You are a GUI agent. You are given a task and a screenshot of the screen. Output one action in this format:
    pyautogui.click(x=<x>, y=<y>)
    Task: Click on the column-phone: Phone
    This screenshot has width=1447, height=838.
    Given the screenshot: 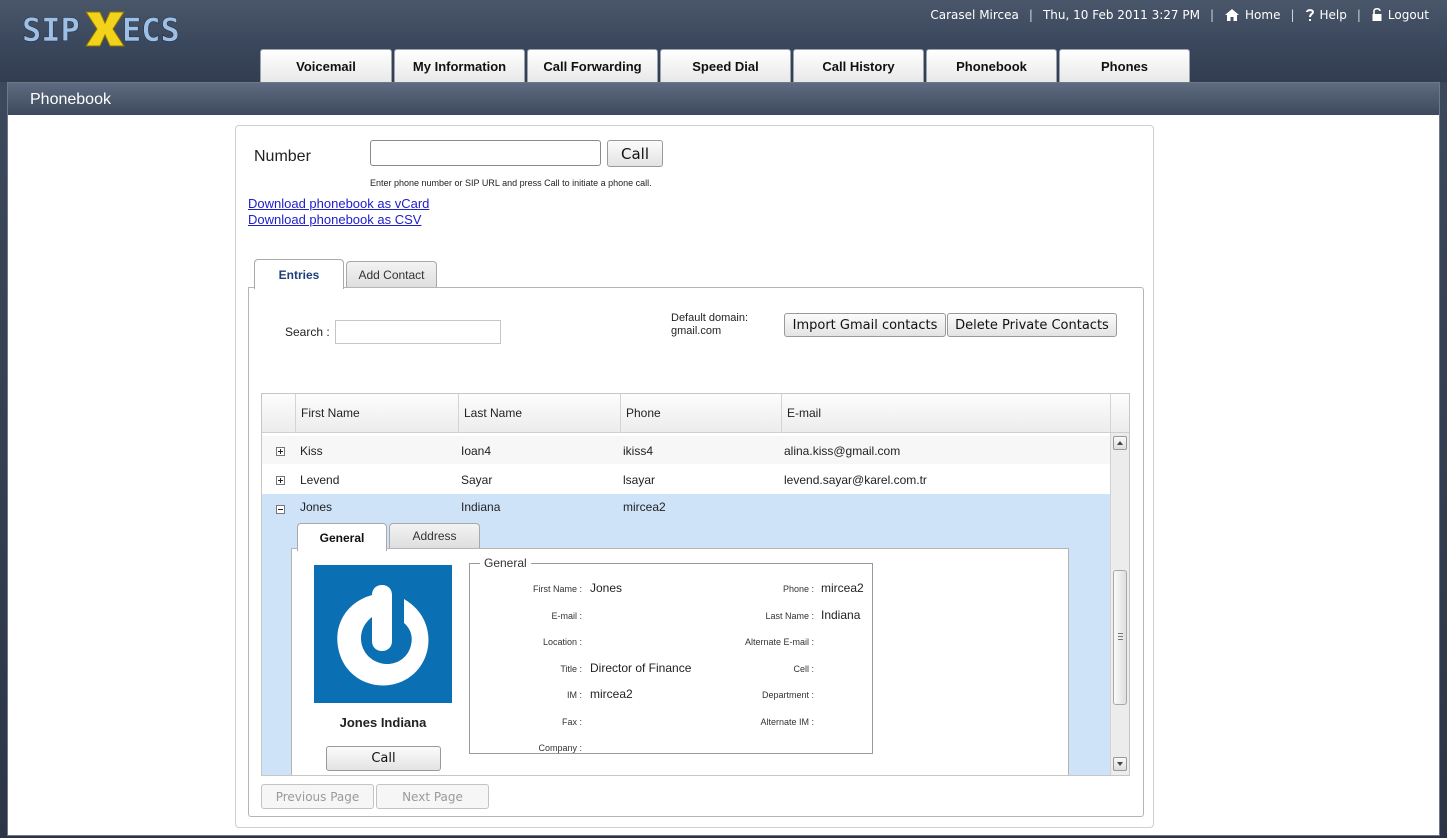 What is the action you would take?
    pyautogui.click(x=700, y=413)
    